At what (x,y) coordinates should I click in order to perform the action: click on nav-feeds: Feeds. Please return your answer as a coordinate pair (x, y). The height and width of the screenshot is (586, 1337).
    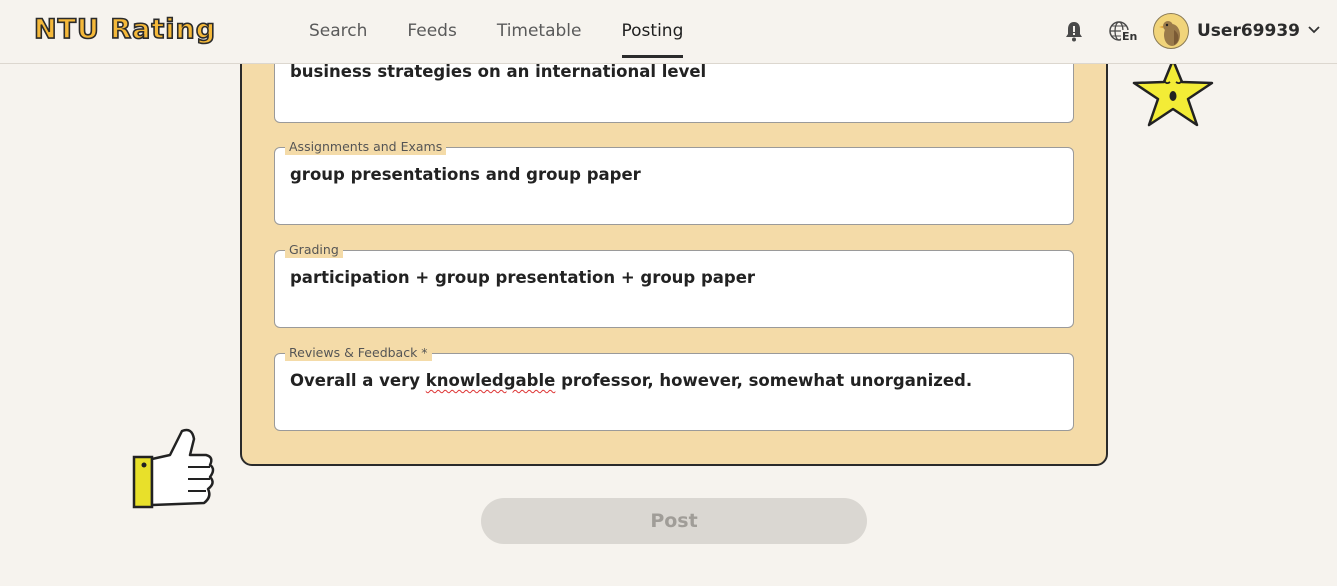
    Looking at the image, I should click on (431, 30).